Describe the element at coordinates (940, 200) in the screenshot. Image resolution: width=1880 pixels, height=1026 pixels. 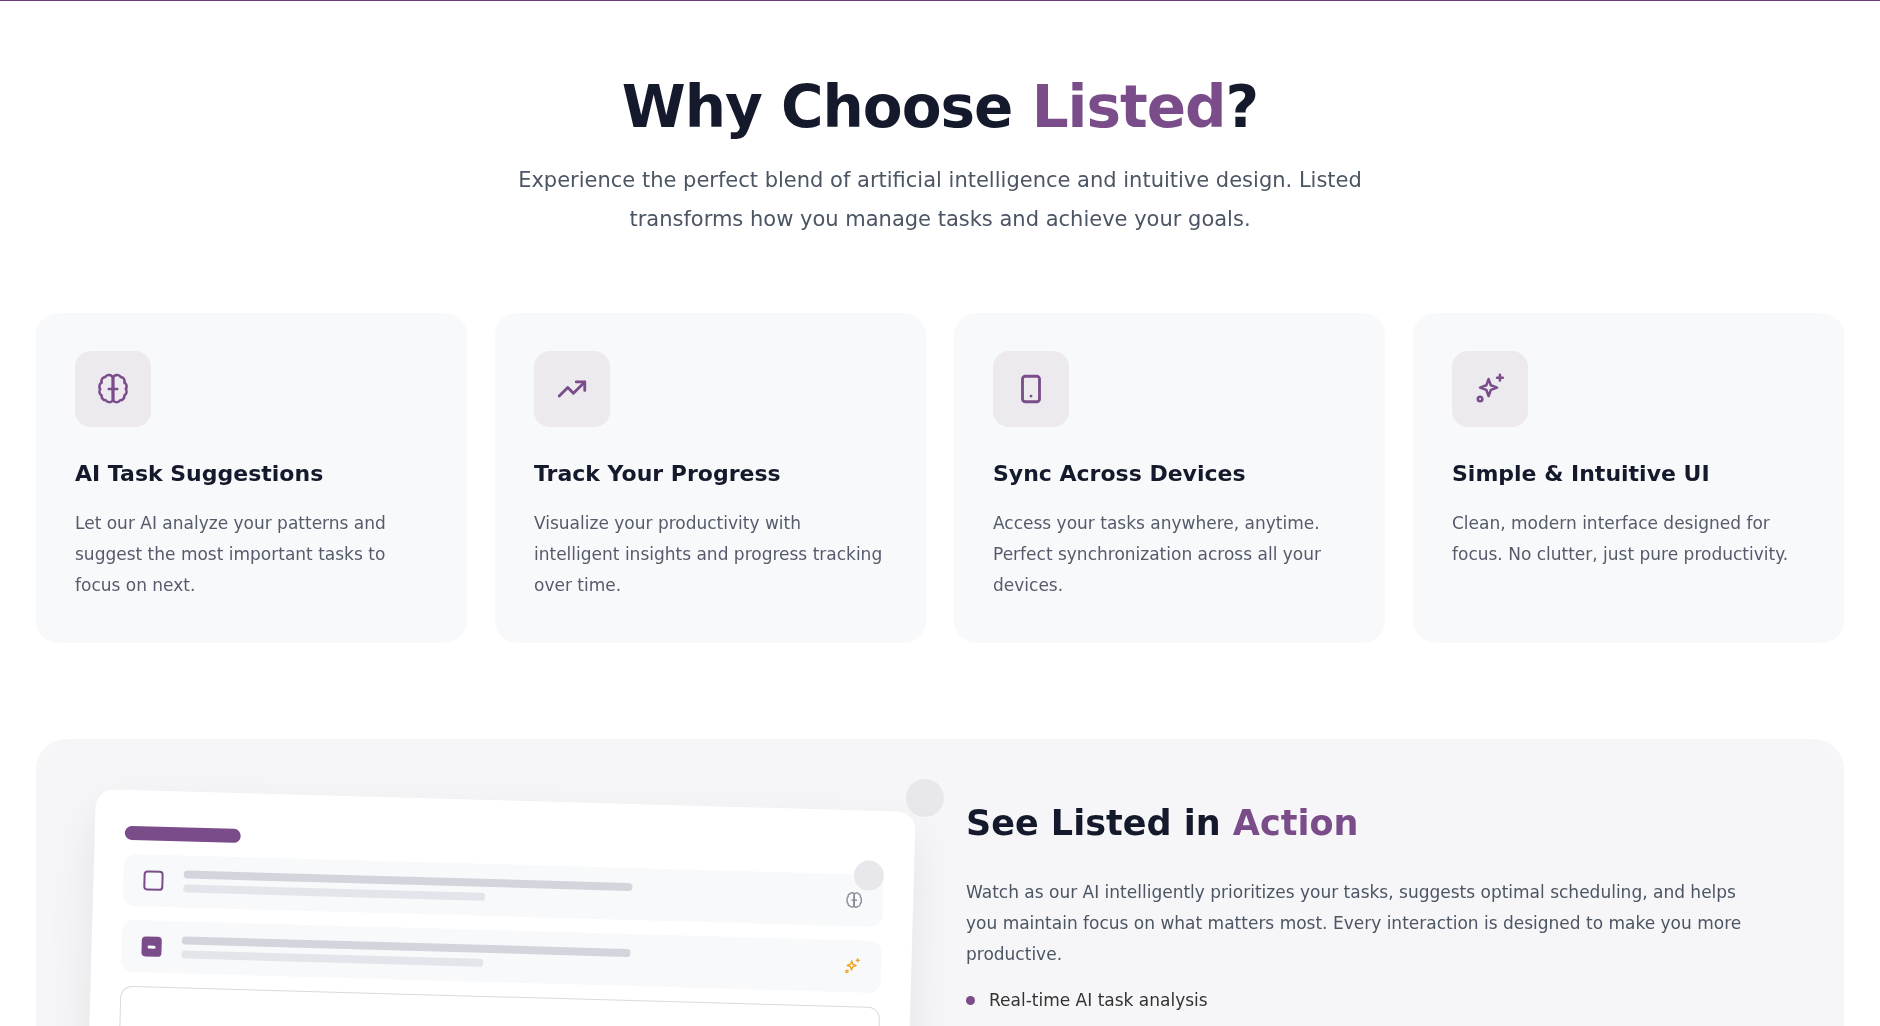
I see `section-subtitle: Experience the perfect blend of artificial intelligence and intuitive design. Listed transforms how you manage tasks and achieve your goals.` at that location.